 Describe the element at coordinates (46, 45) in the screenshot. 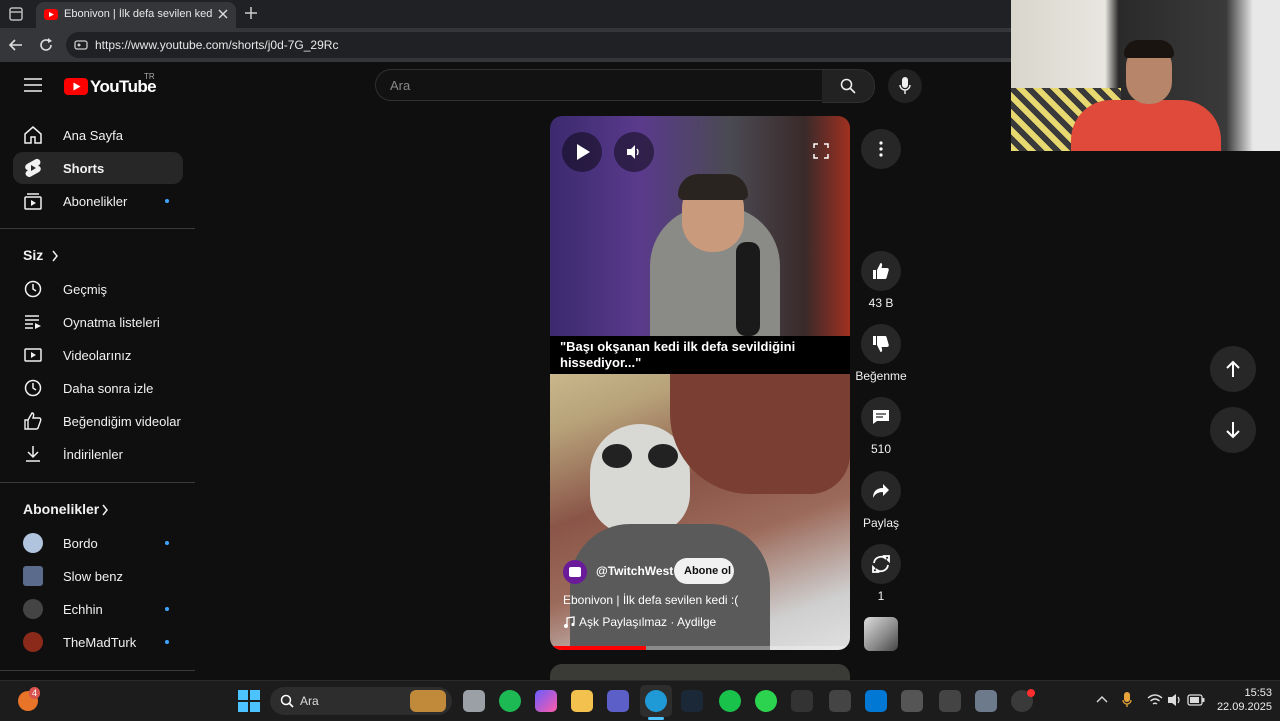

I see `reload-icon` at that location.